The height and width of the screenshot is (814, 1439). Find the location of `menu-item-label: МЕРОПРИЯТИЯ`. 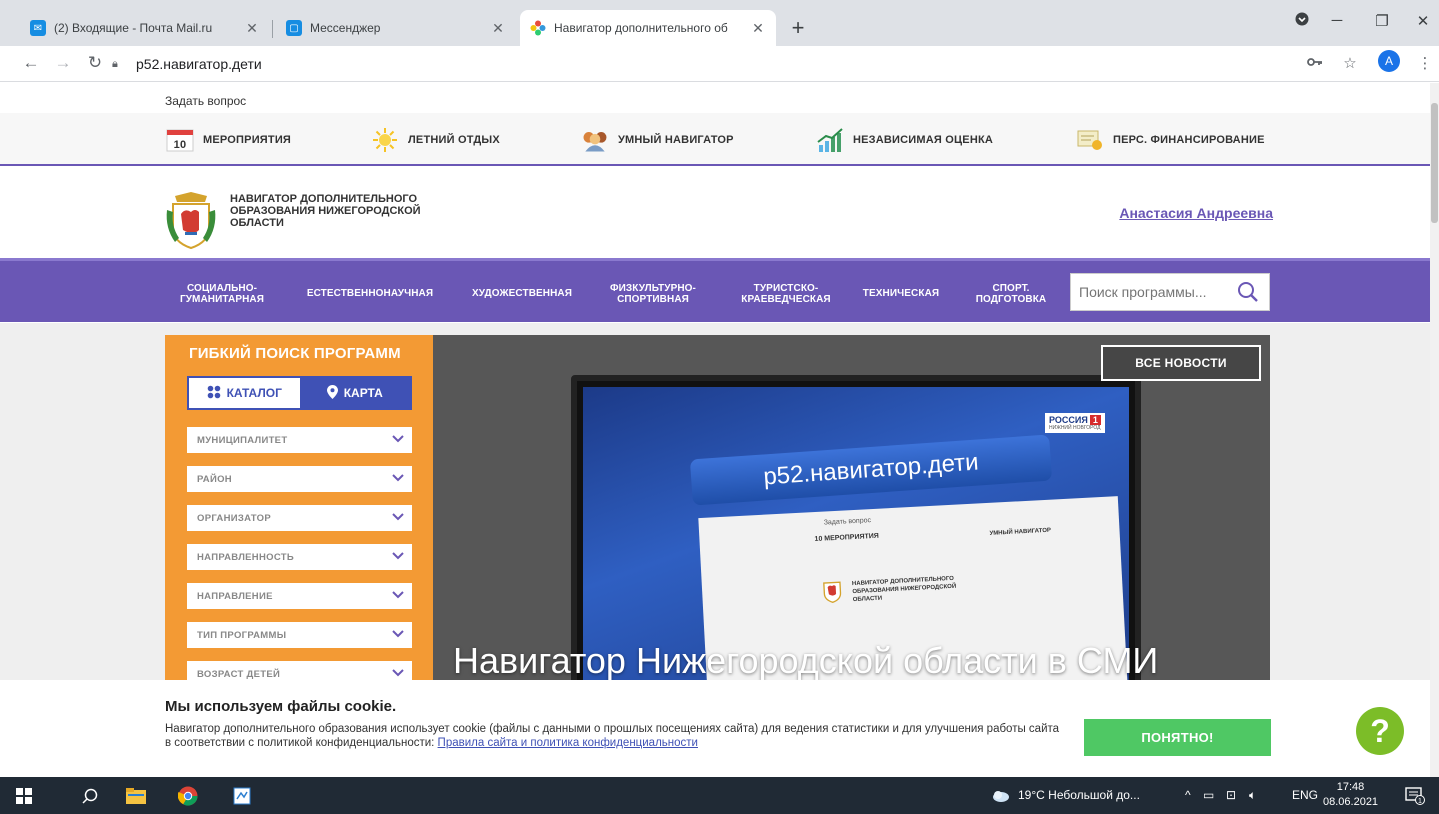

menu-item-label: МЕРОПРИЯТИЯ is located at coordinates (247, 140).